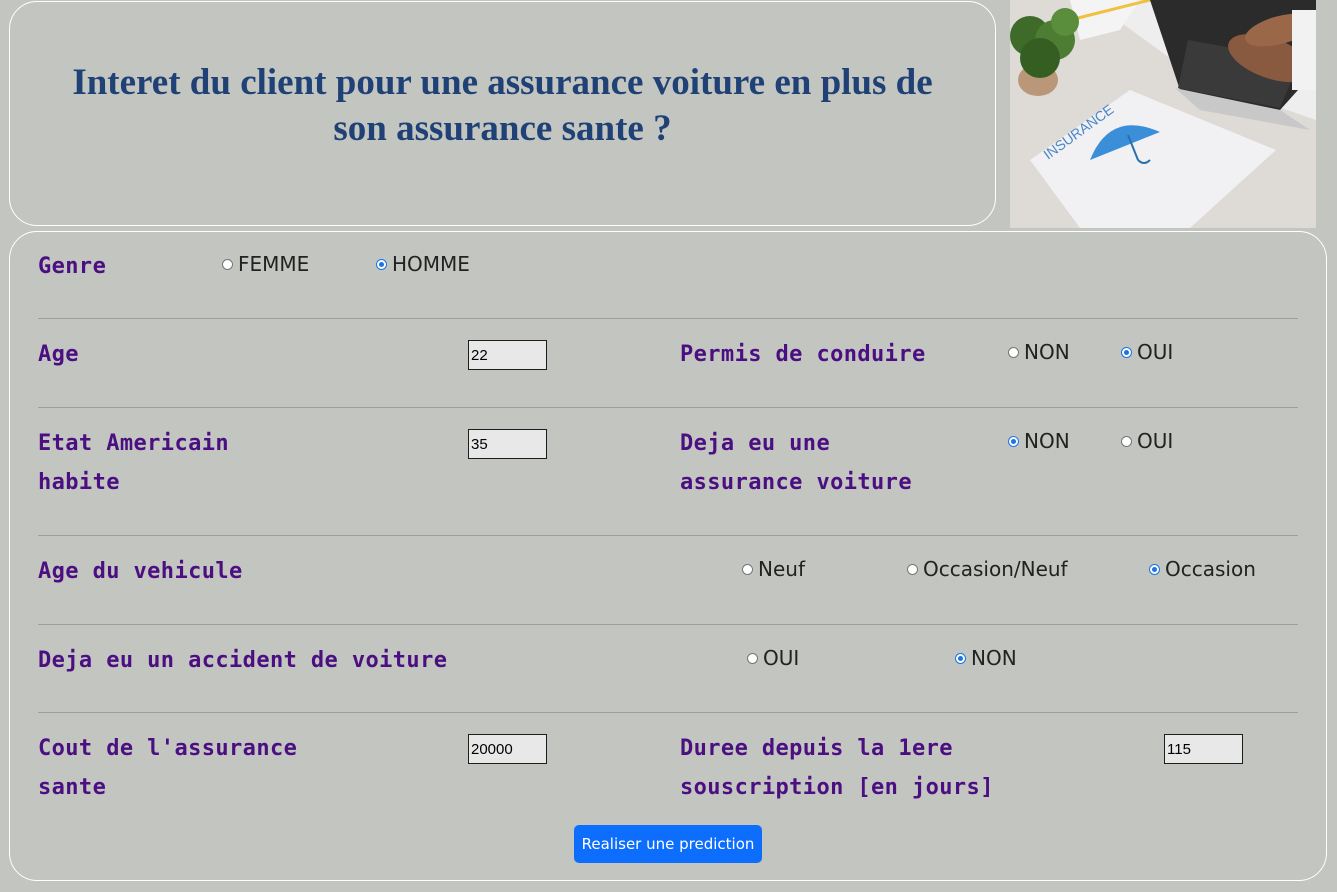 Image resolution: width=1337 pixels, height=892 pixels. What do you see at coordinates (1039, 441) in the screenshot?
I see `radio-assurance-non: NON` at bounding box center [1039, 441].